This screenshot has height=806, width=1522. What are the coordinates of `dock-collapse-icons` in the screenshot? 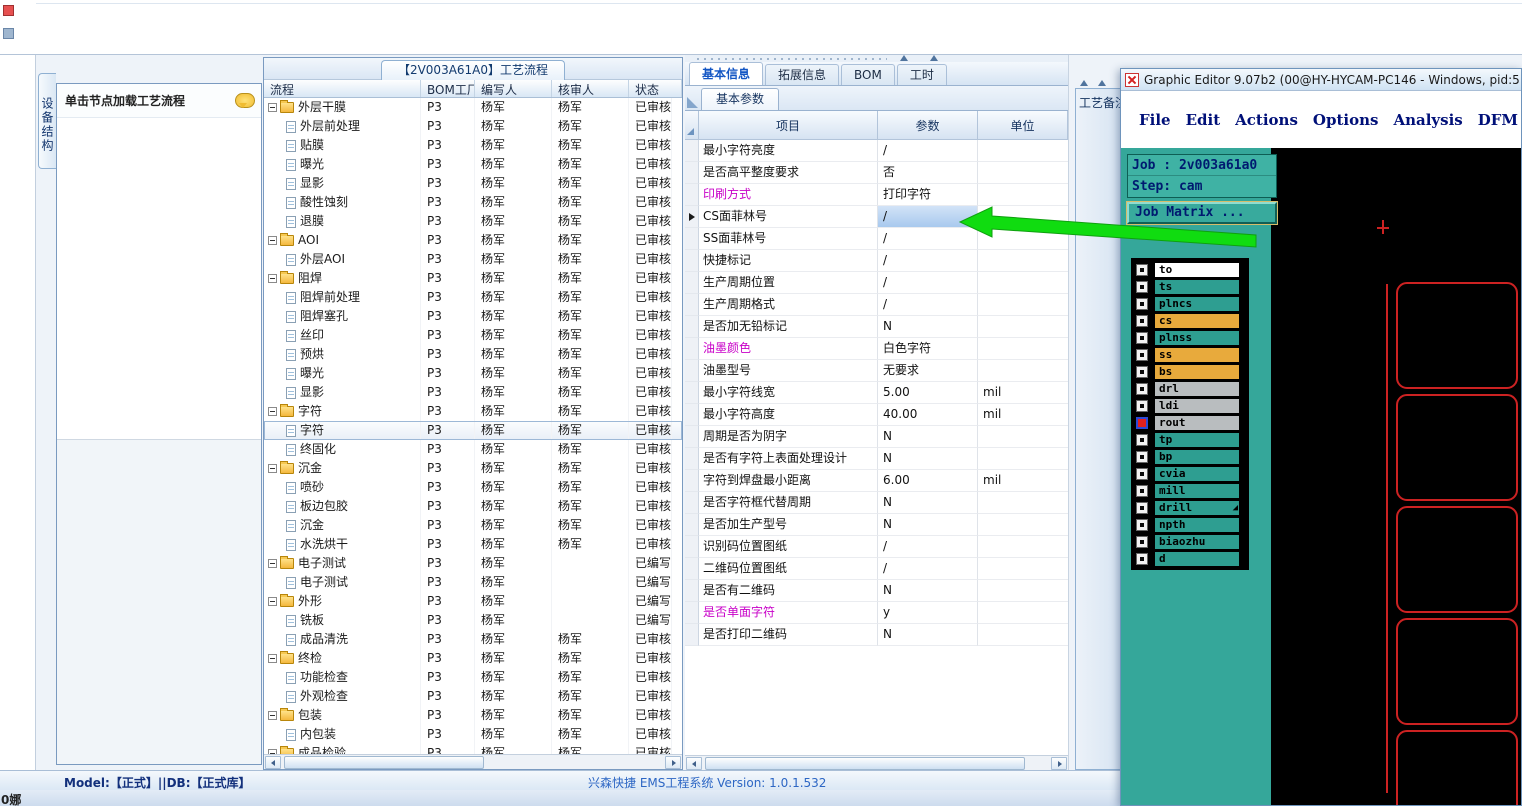 It's located at (919, 58).